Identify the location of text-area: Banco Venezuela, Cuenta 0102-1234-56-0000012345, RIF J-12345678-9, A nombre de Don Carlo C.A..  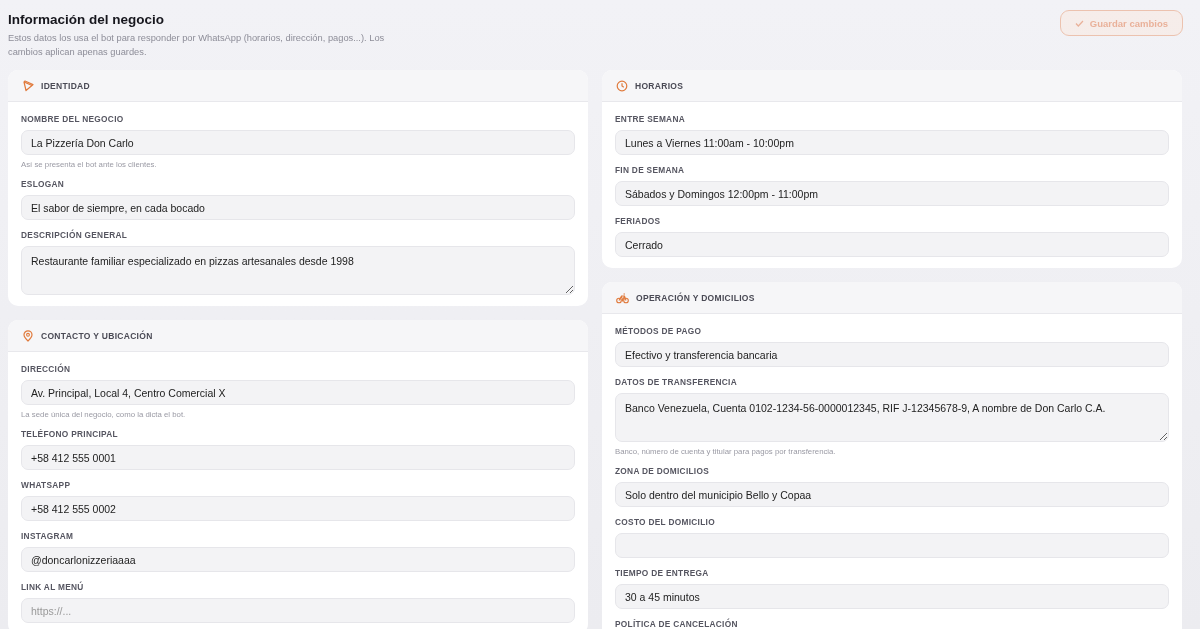
(892, 417).